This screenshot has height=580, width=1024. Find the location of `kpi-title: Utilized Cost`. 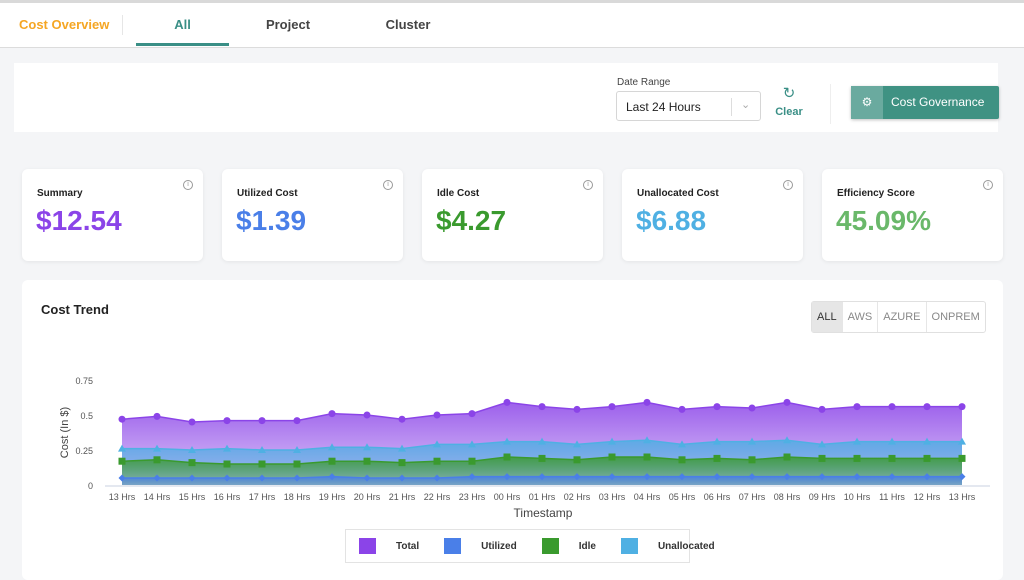

kpi-title: Utilized Cost is located at coordinates (267, 193).